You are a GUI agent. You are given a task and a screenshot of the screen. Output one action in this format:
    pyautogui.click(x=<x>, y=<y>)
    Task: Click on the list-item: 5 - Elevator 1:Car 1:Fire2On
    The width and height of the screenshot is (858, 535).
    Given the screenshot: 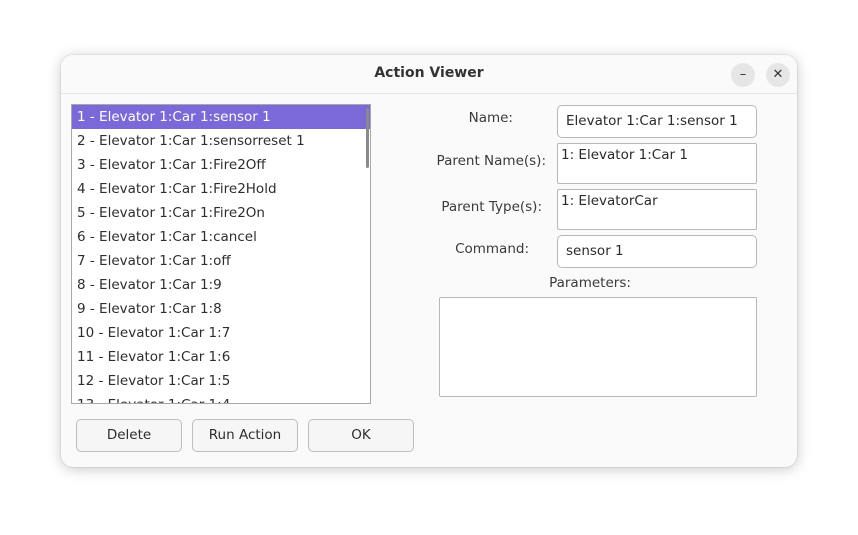 What is the action you would take?
    pyautogui.click(x=221, y=213)
    